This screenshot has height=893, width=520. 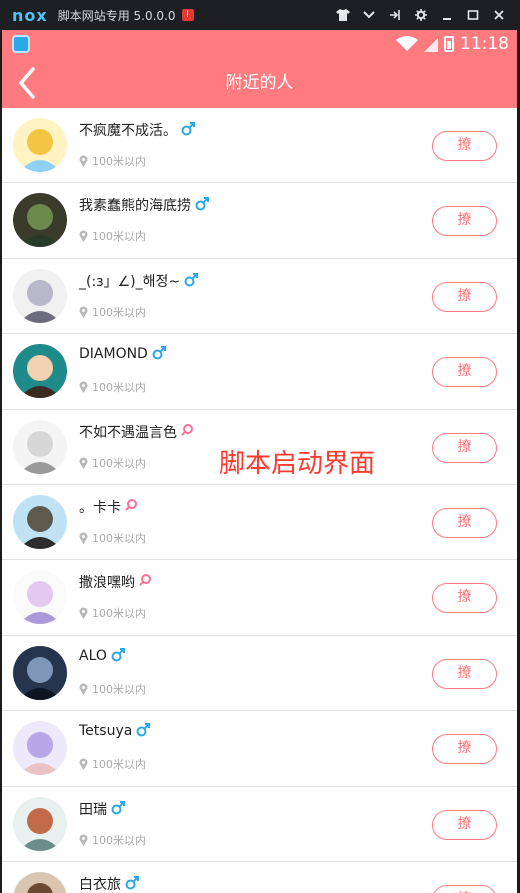 I want to click on close-icon, so click(x=499, y=15).